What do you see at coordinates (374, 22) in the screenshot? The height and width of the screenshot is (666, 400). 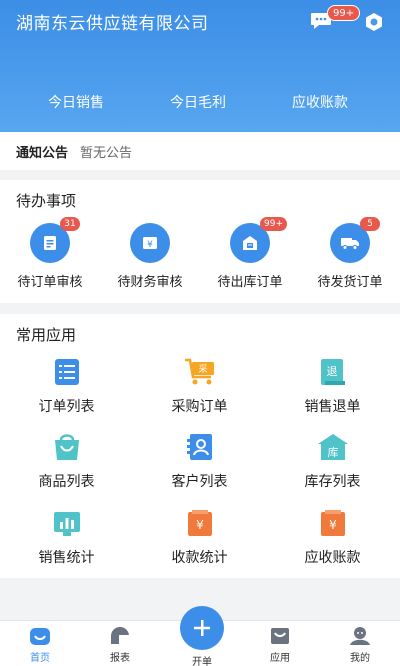 I see `settings-icon` at bounding box center [374, 22].